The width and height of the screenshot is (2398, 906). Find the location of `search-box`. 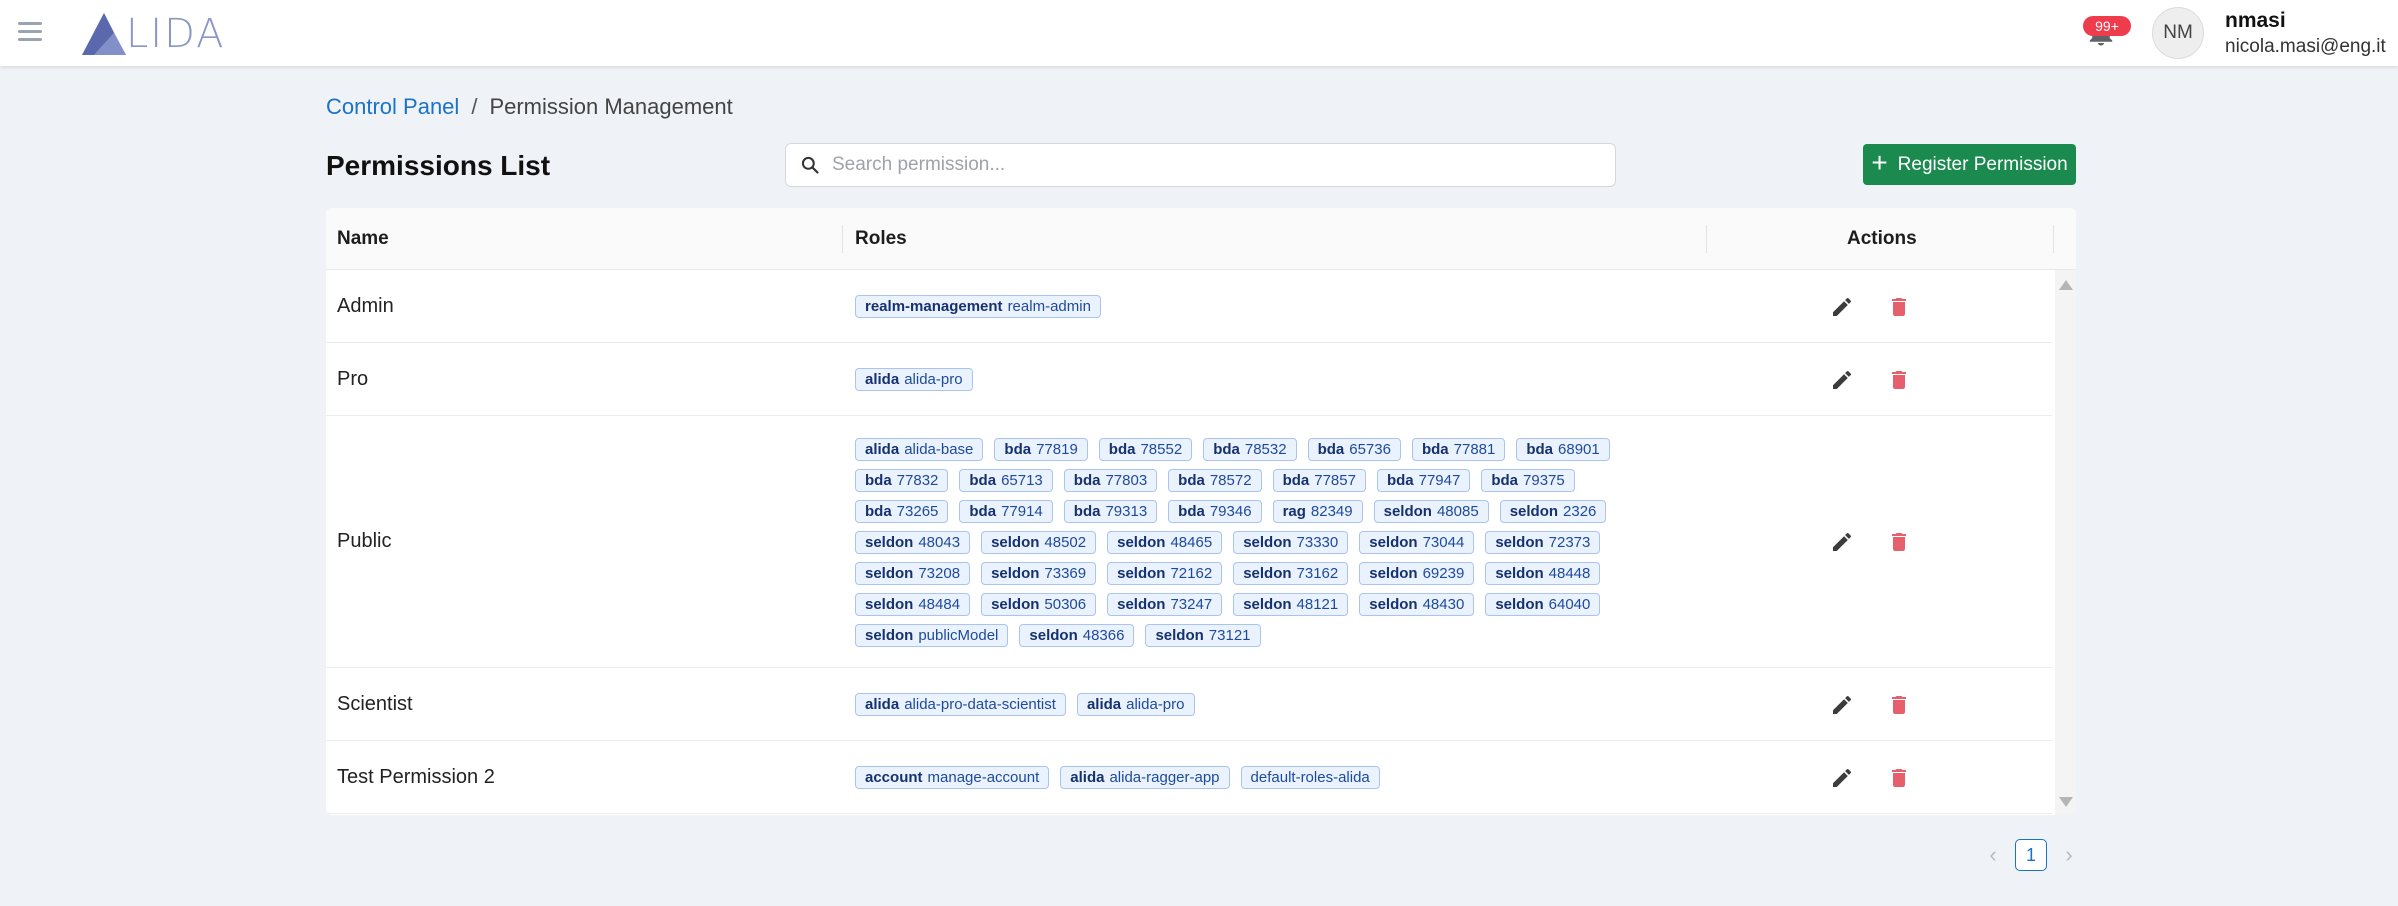

search-box is located at coordinates (1200, 165).